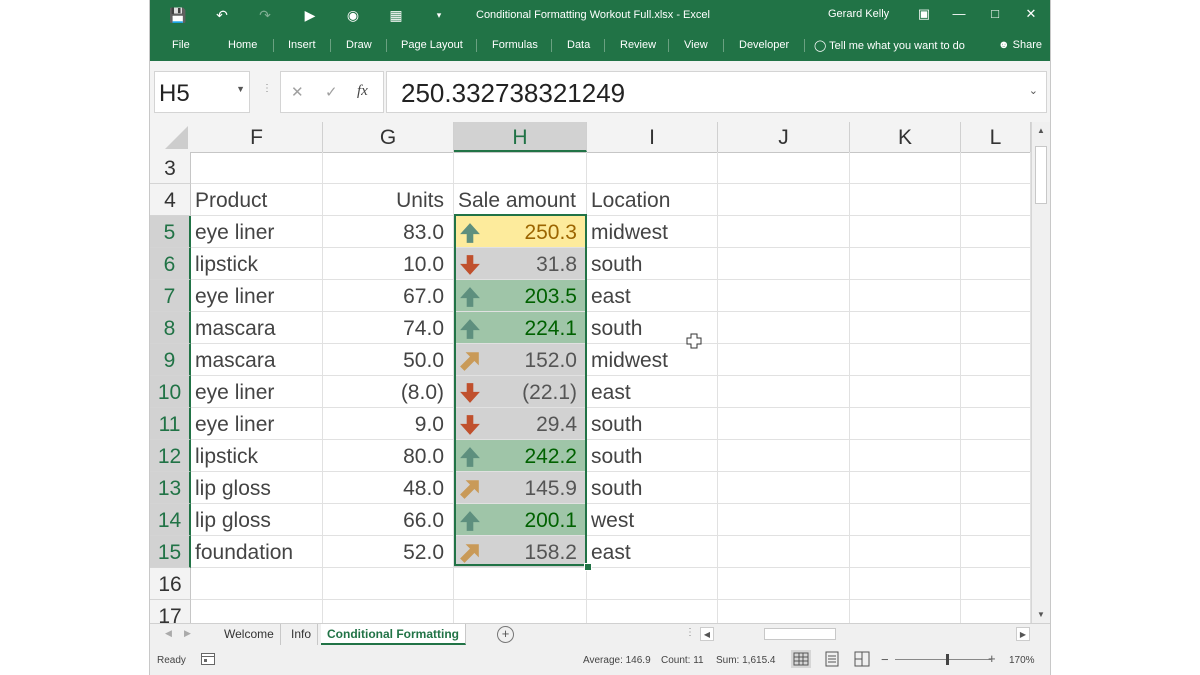  I want to click on tab-home: Home, so click(242, 45).